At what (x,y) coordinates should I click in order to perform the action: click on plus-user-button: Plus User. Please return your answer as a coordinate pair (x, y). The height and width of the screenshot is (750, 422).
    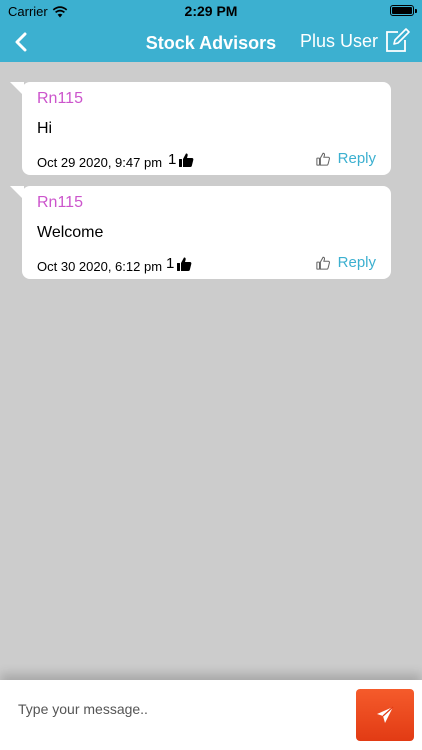
    Looking at the image, I should click on (355, 41).